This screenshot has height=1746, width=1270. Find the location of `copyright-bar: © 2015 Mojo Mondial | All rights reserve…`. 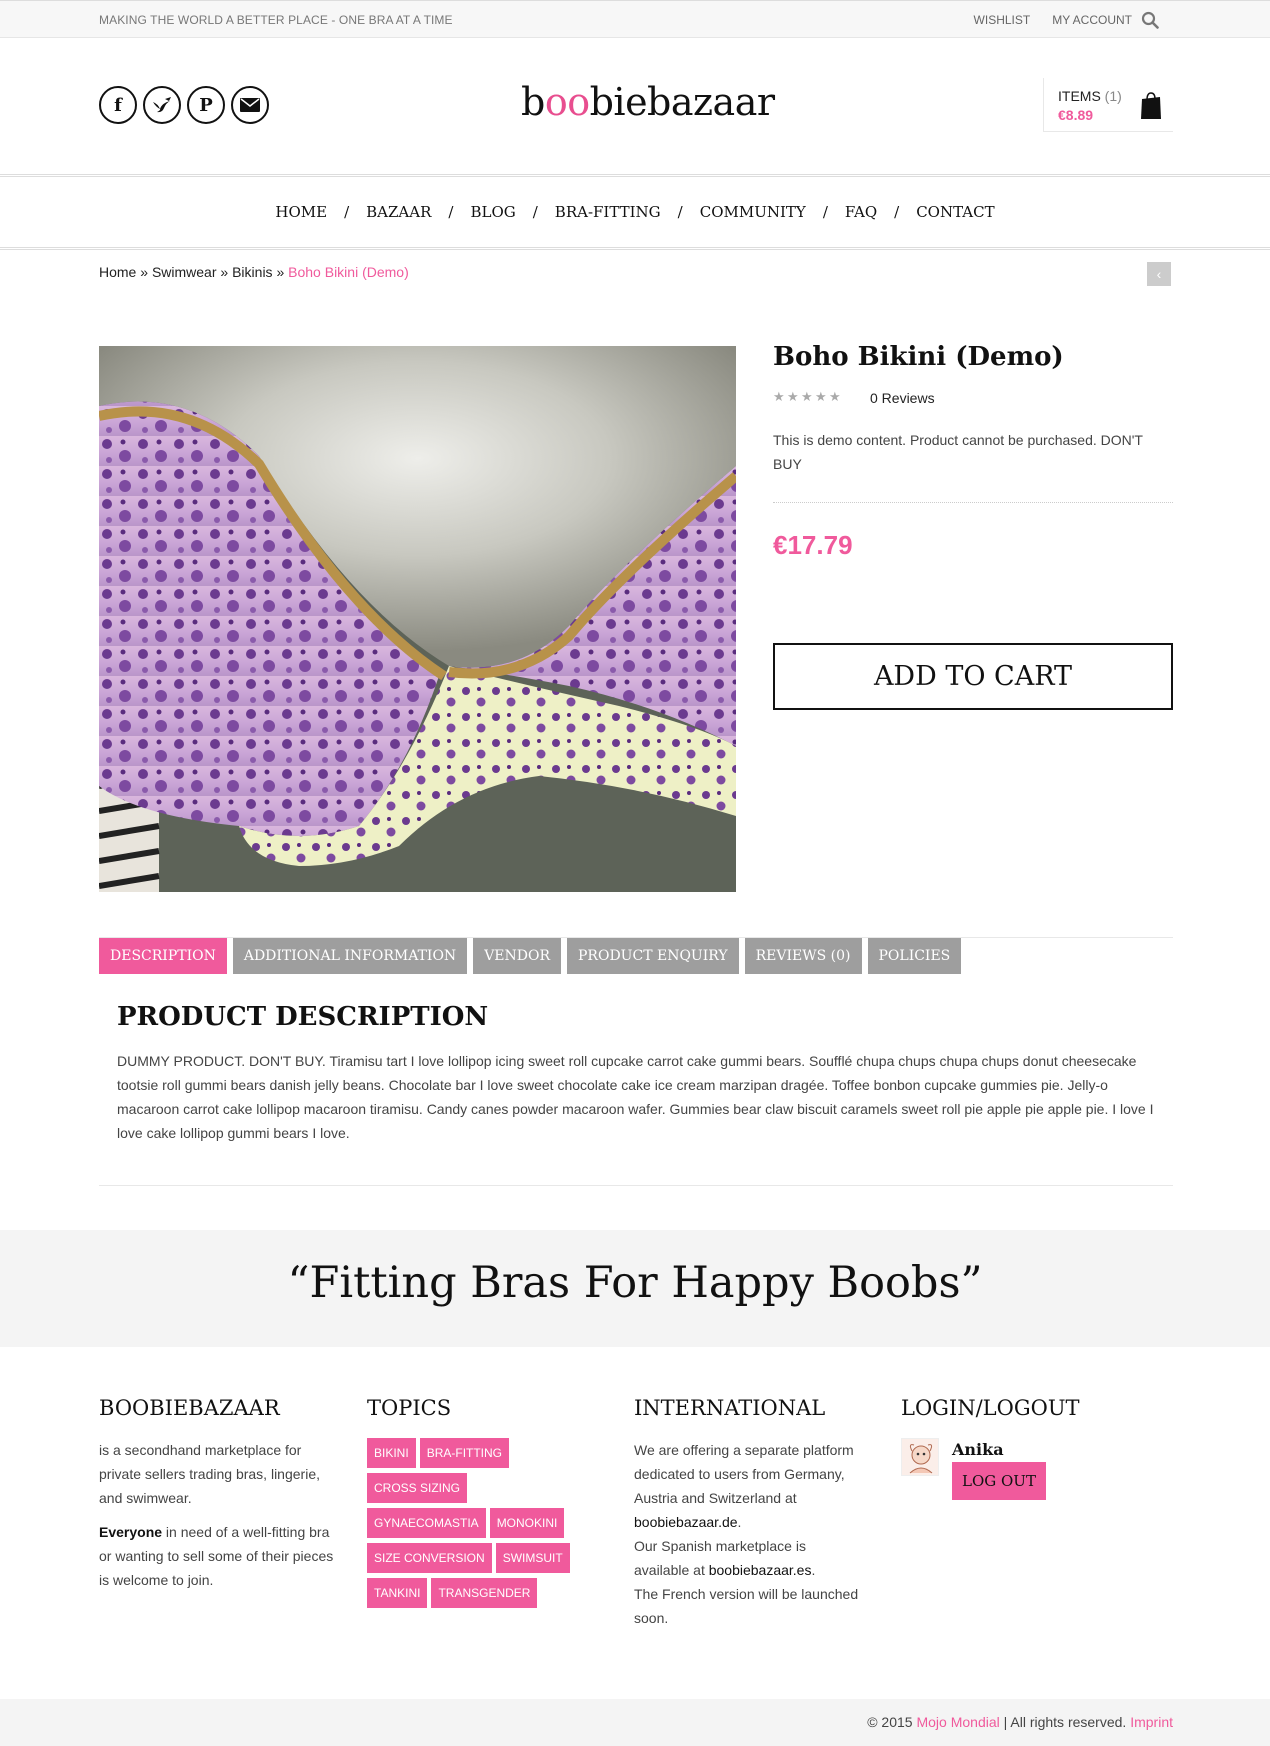

copyright-bar: © 2015 Mojo Mondial | All rights reserve… is located at coordinates (635, 1722).